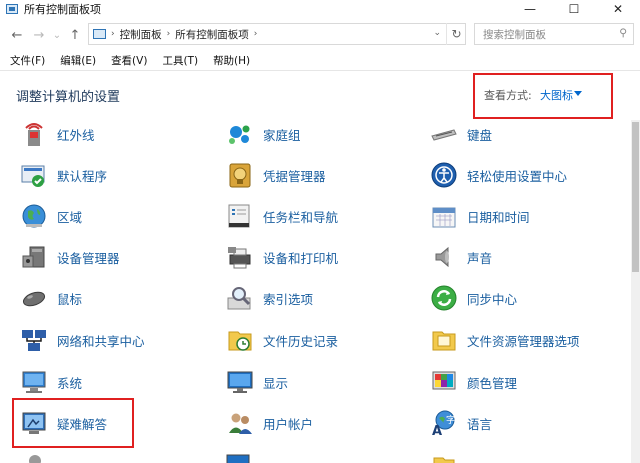  Describe the element at coordinates (34, 216) in the screenshot. I see `region-icon` at that location.